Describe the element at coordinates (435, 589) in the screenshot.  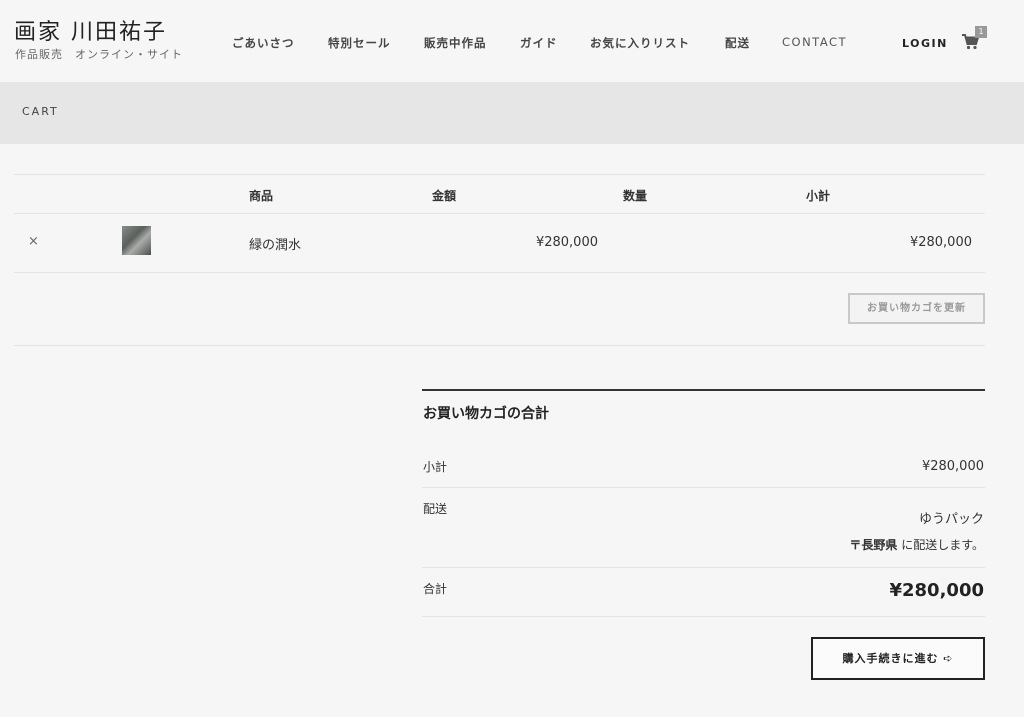
I see `total-label: 合計` at that location.